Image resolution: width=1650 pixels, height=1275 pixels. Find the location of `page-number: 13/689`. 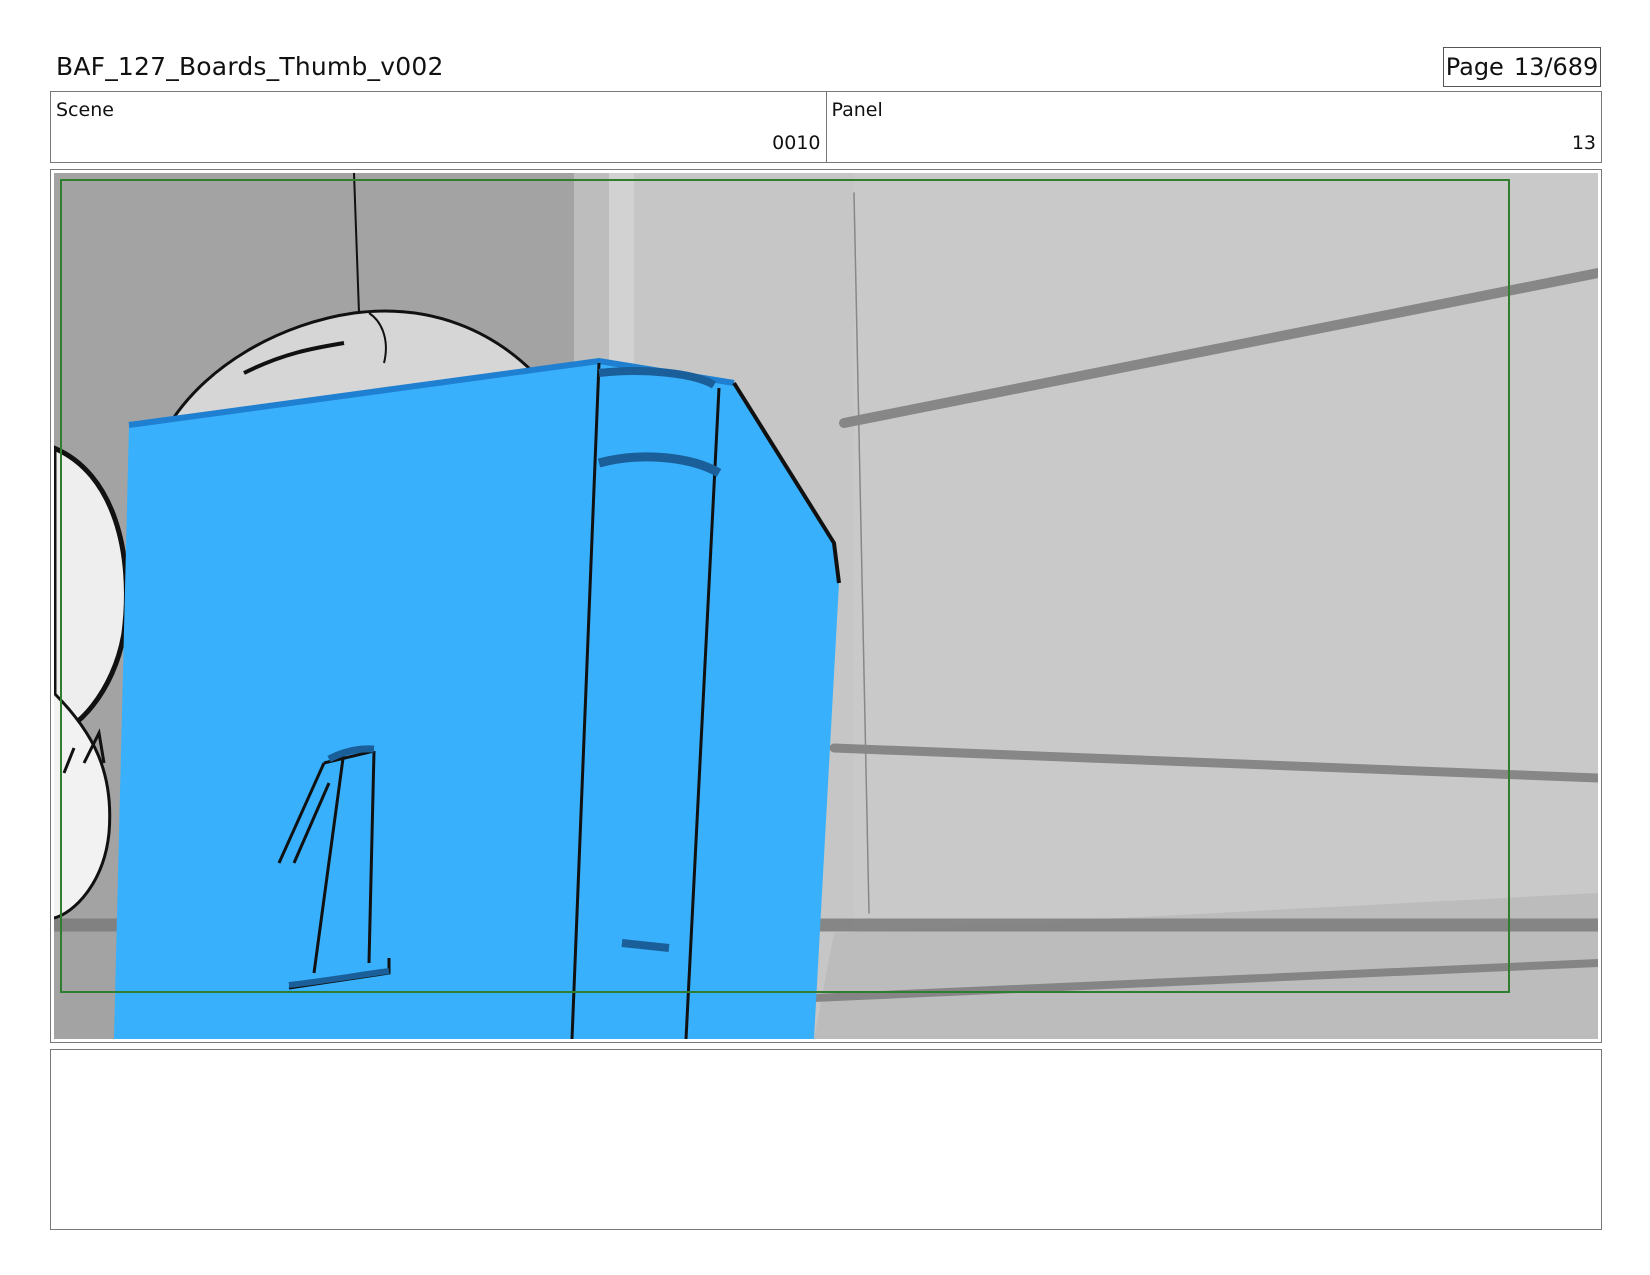

page-number: 13/689 is located at coordinates (1556, 67).